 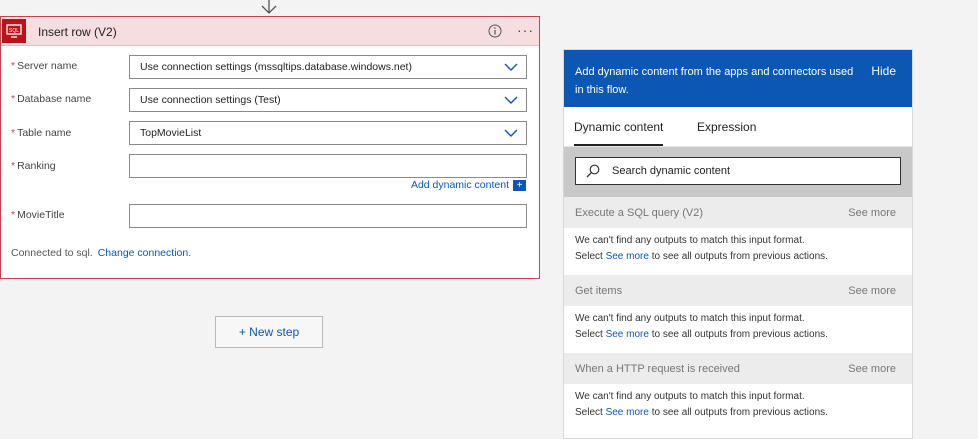 I want to click on info-icon, so click(x=495, y=31).